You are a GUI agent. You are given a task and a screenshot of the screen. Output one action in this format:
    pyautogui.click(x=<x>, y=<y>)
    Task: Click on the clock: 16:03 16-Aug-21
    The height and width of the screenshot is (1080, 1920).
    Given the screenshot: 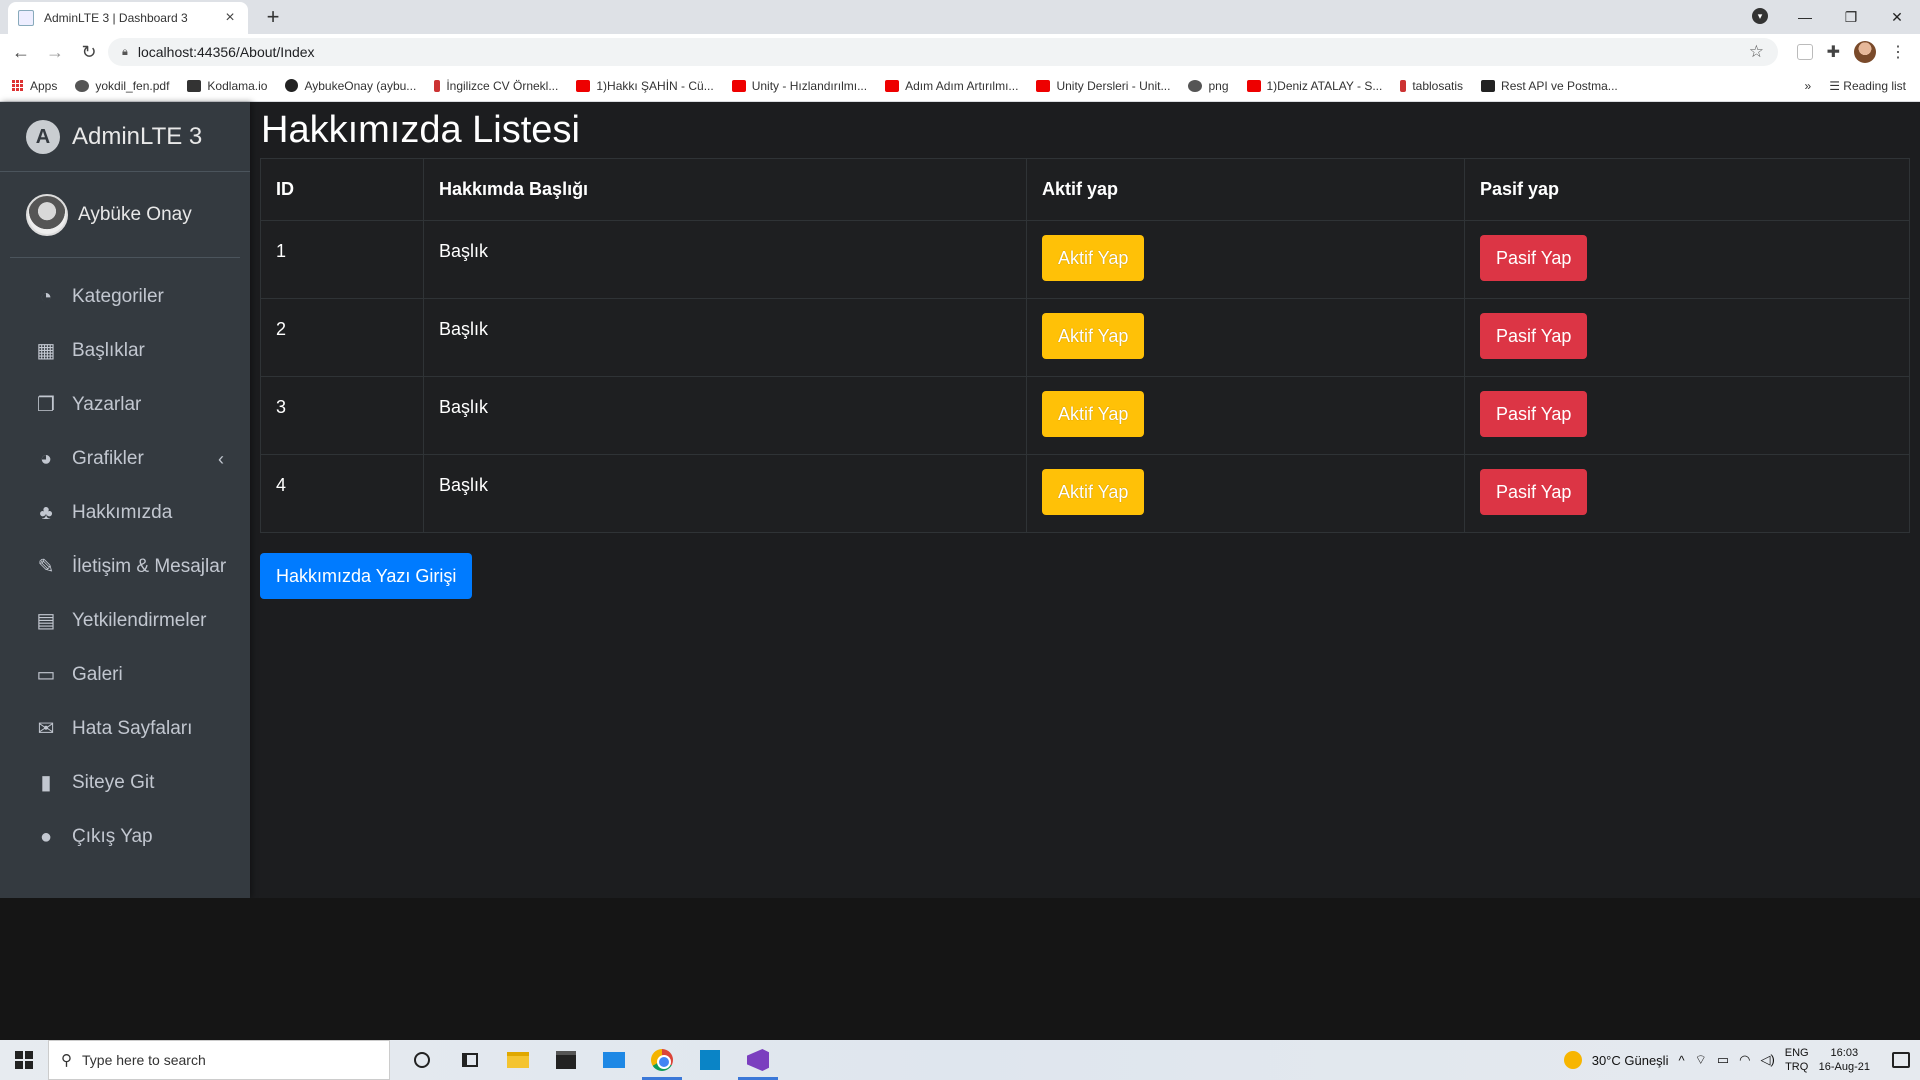 What is the action you would take?
    pyautogui.click(x=1844, y=1060)
    